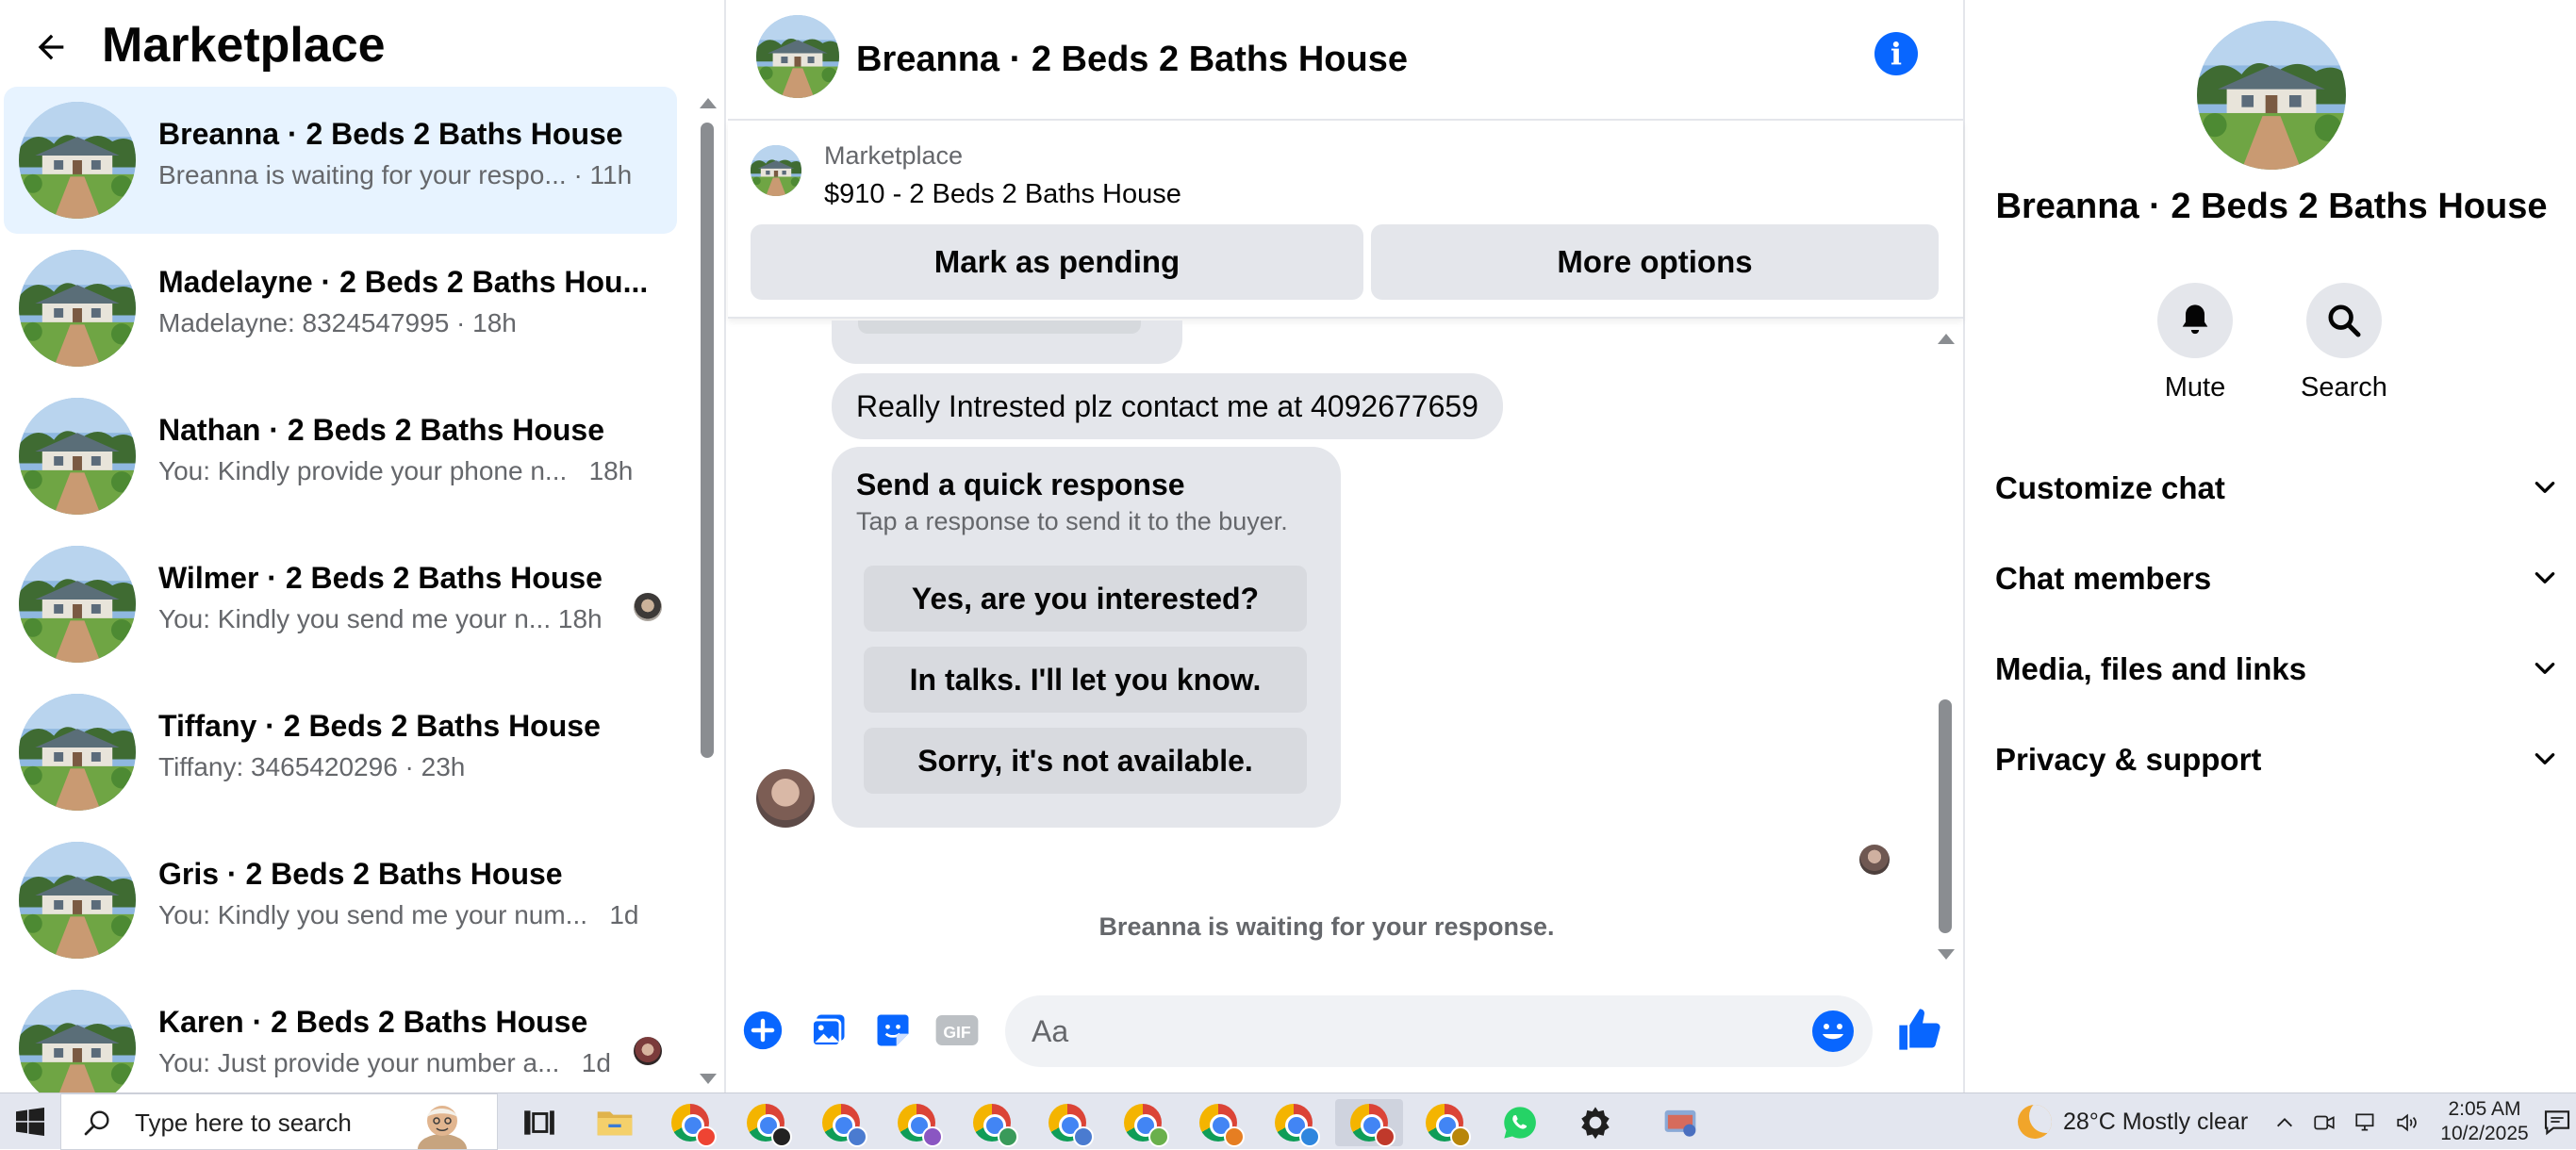  I want to click on message-input-wrapper, so click(1439, 1031).